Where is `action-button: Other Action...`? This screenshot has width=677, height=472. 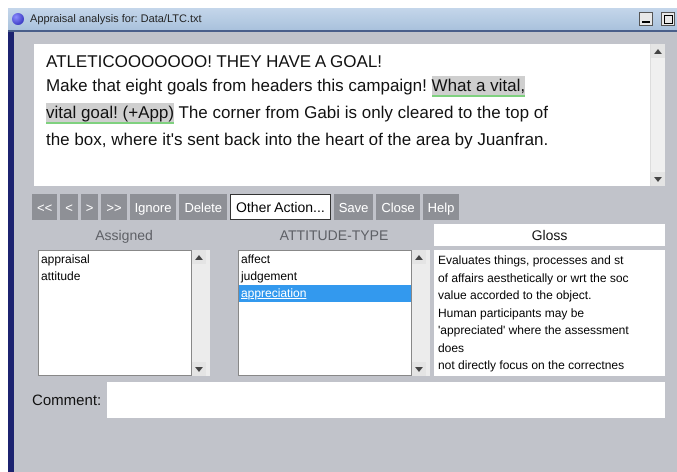
action-button: Other Action... is located at coordinates (280, 207).